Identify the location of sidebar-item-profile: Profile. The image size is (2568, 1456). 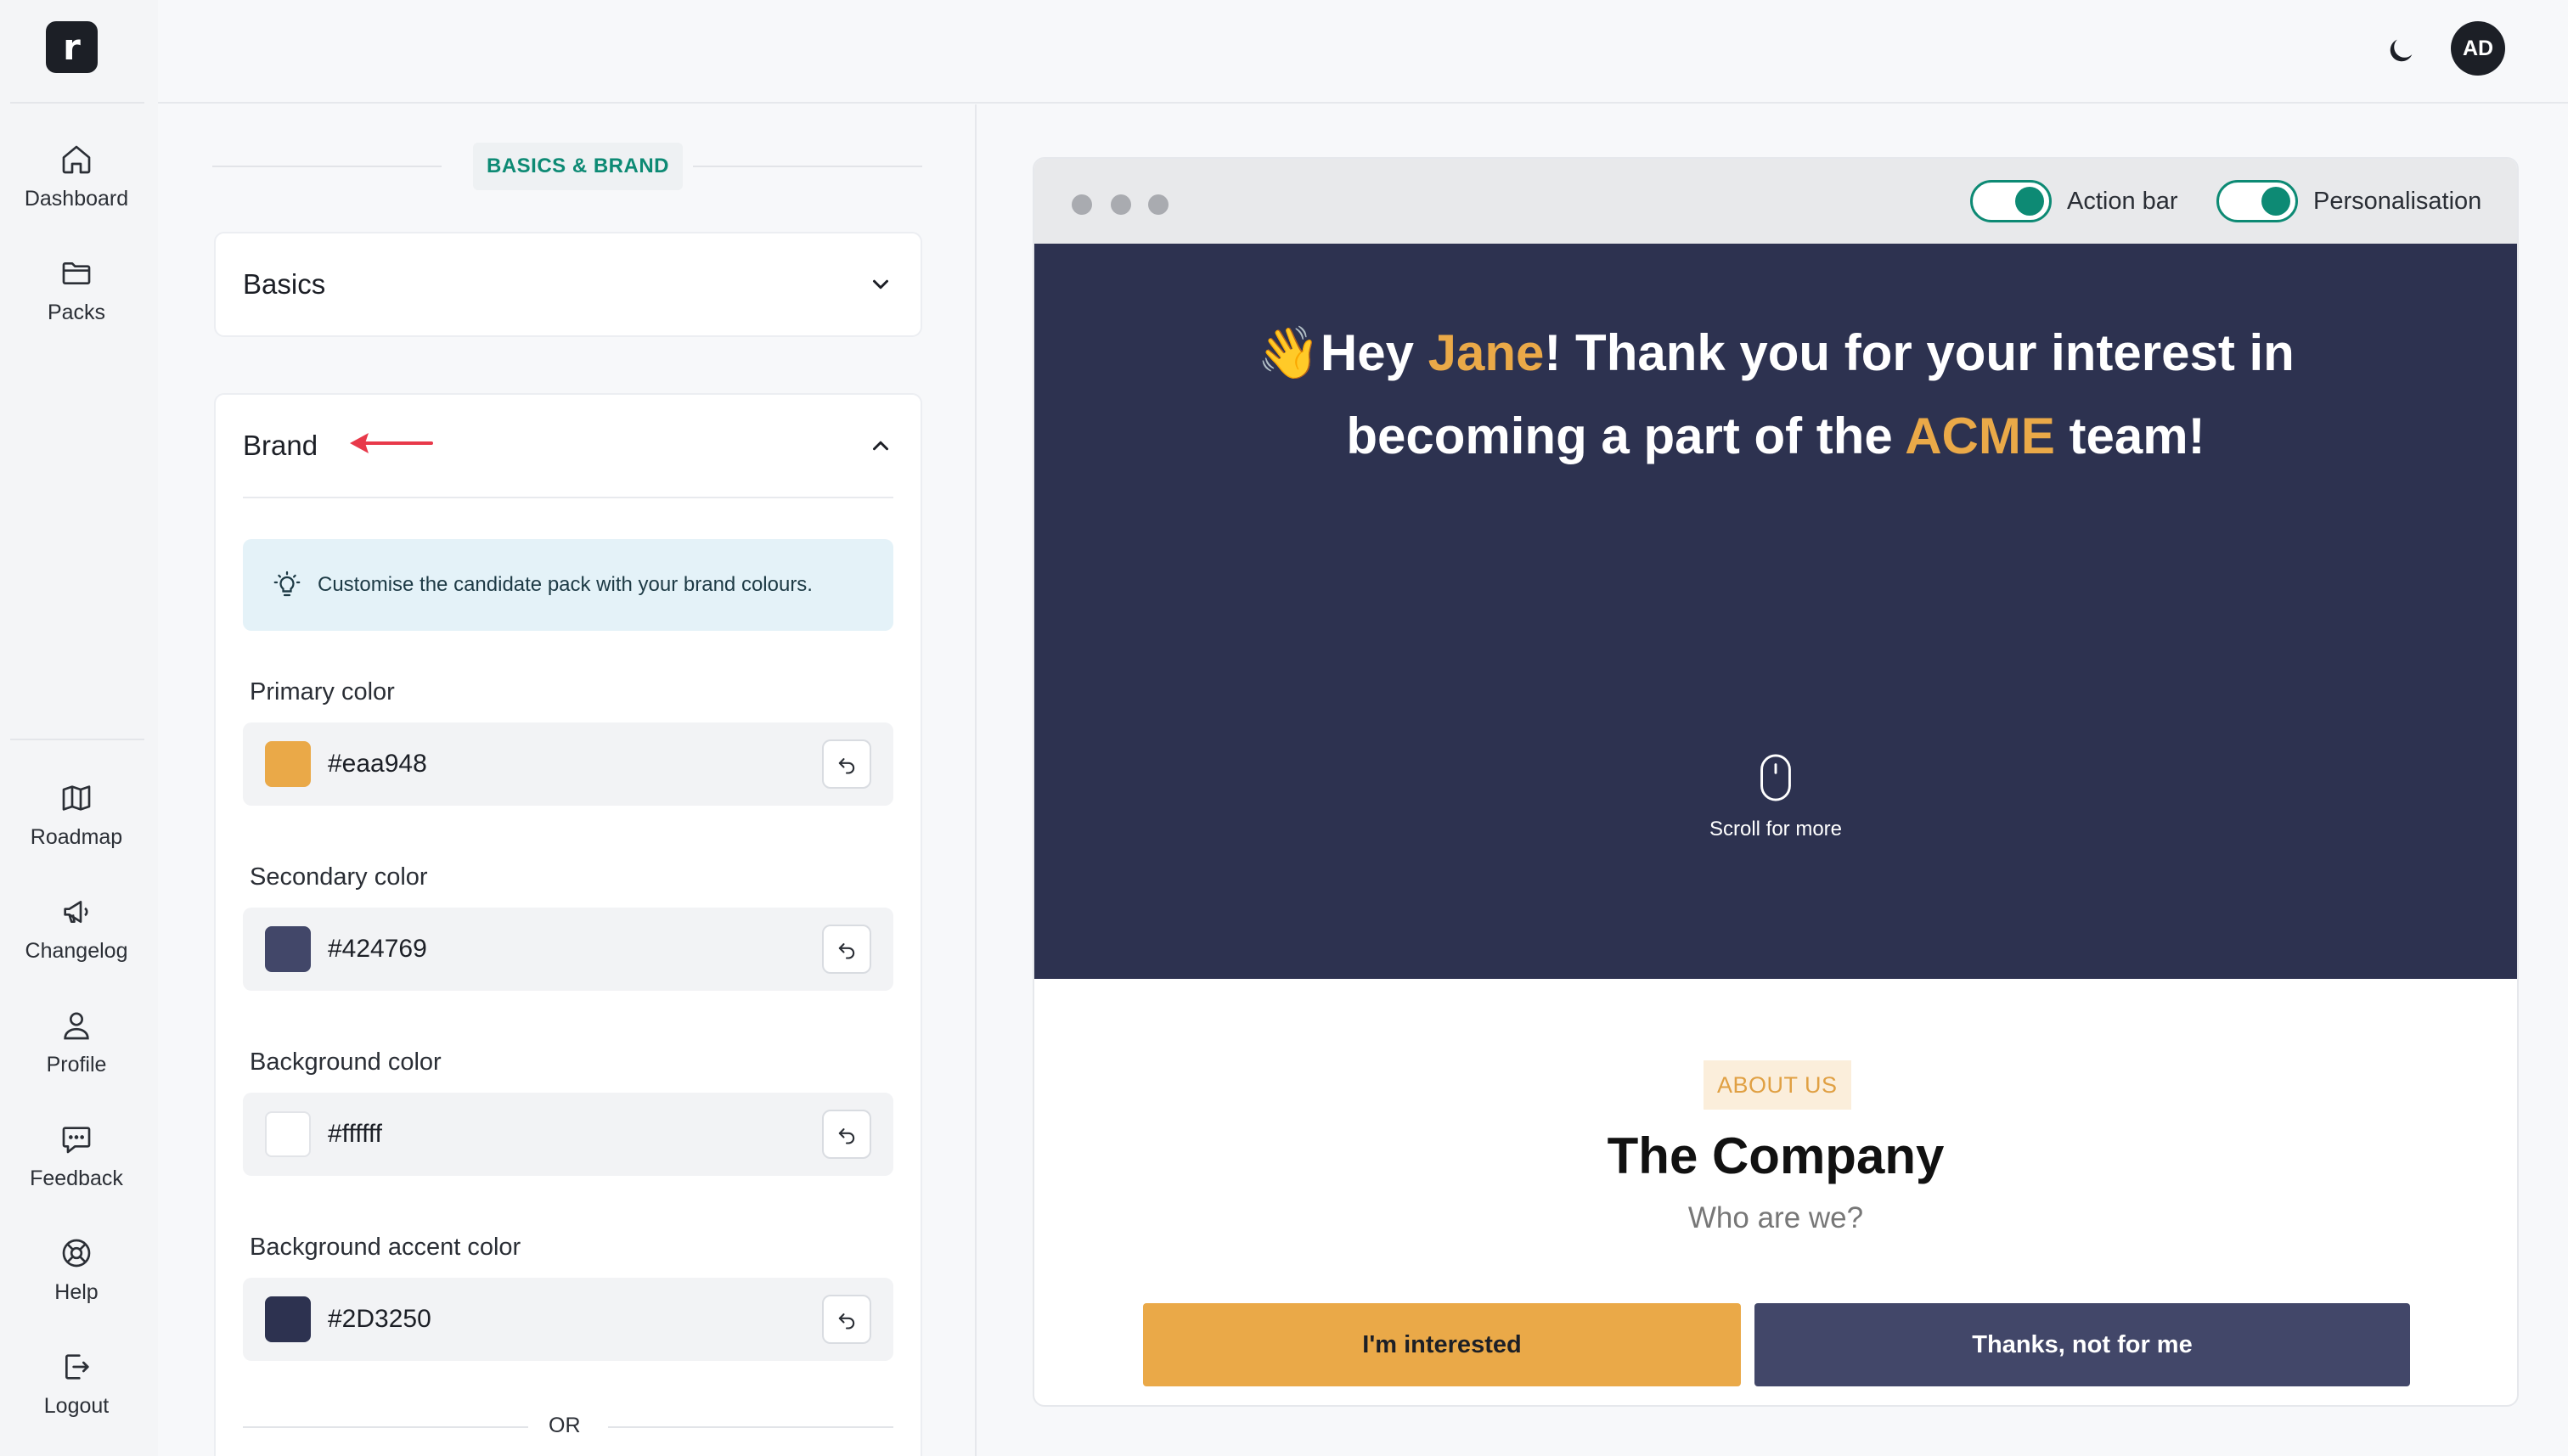
(76, 1055).